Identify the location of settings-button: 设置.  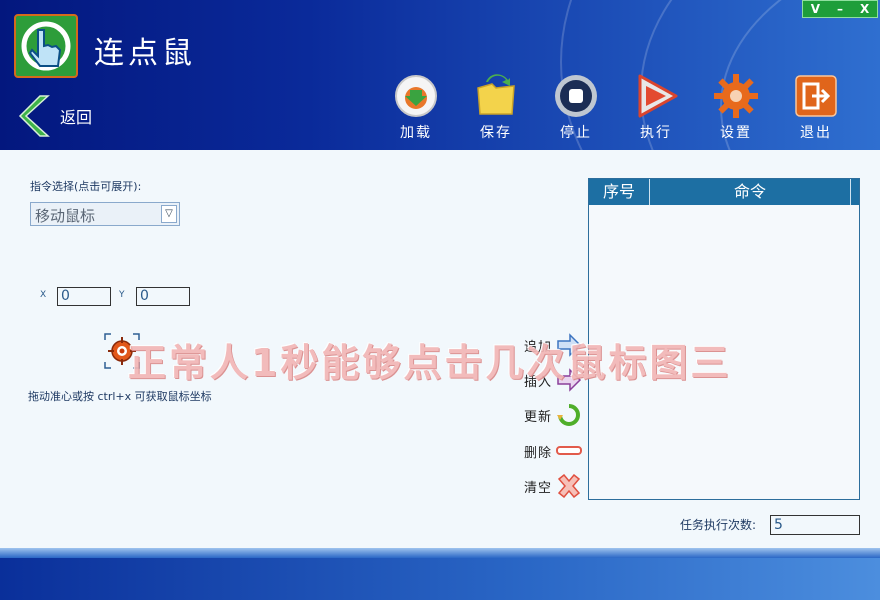
(736, 107).